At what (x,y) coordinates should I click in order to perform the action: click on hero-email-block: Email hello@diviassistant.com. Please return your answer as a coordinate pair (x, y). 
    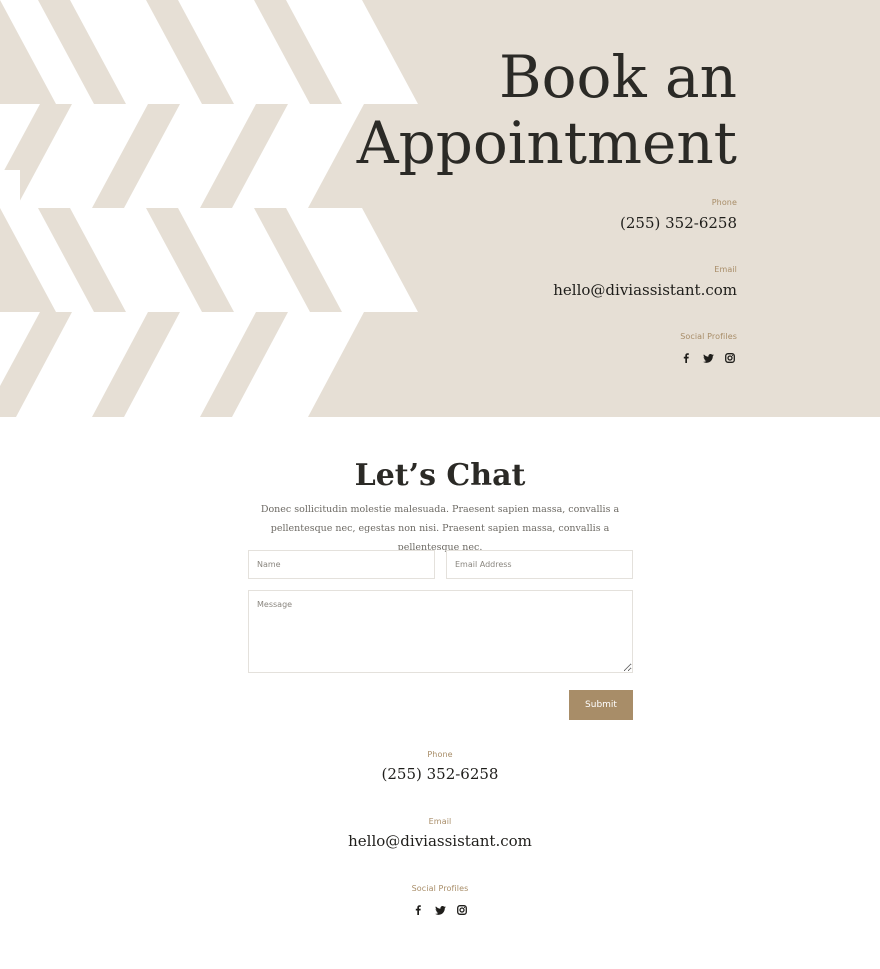
    Looking at the image, I should click on (587, 282).